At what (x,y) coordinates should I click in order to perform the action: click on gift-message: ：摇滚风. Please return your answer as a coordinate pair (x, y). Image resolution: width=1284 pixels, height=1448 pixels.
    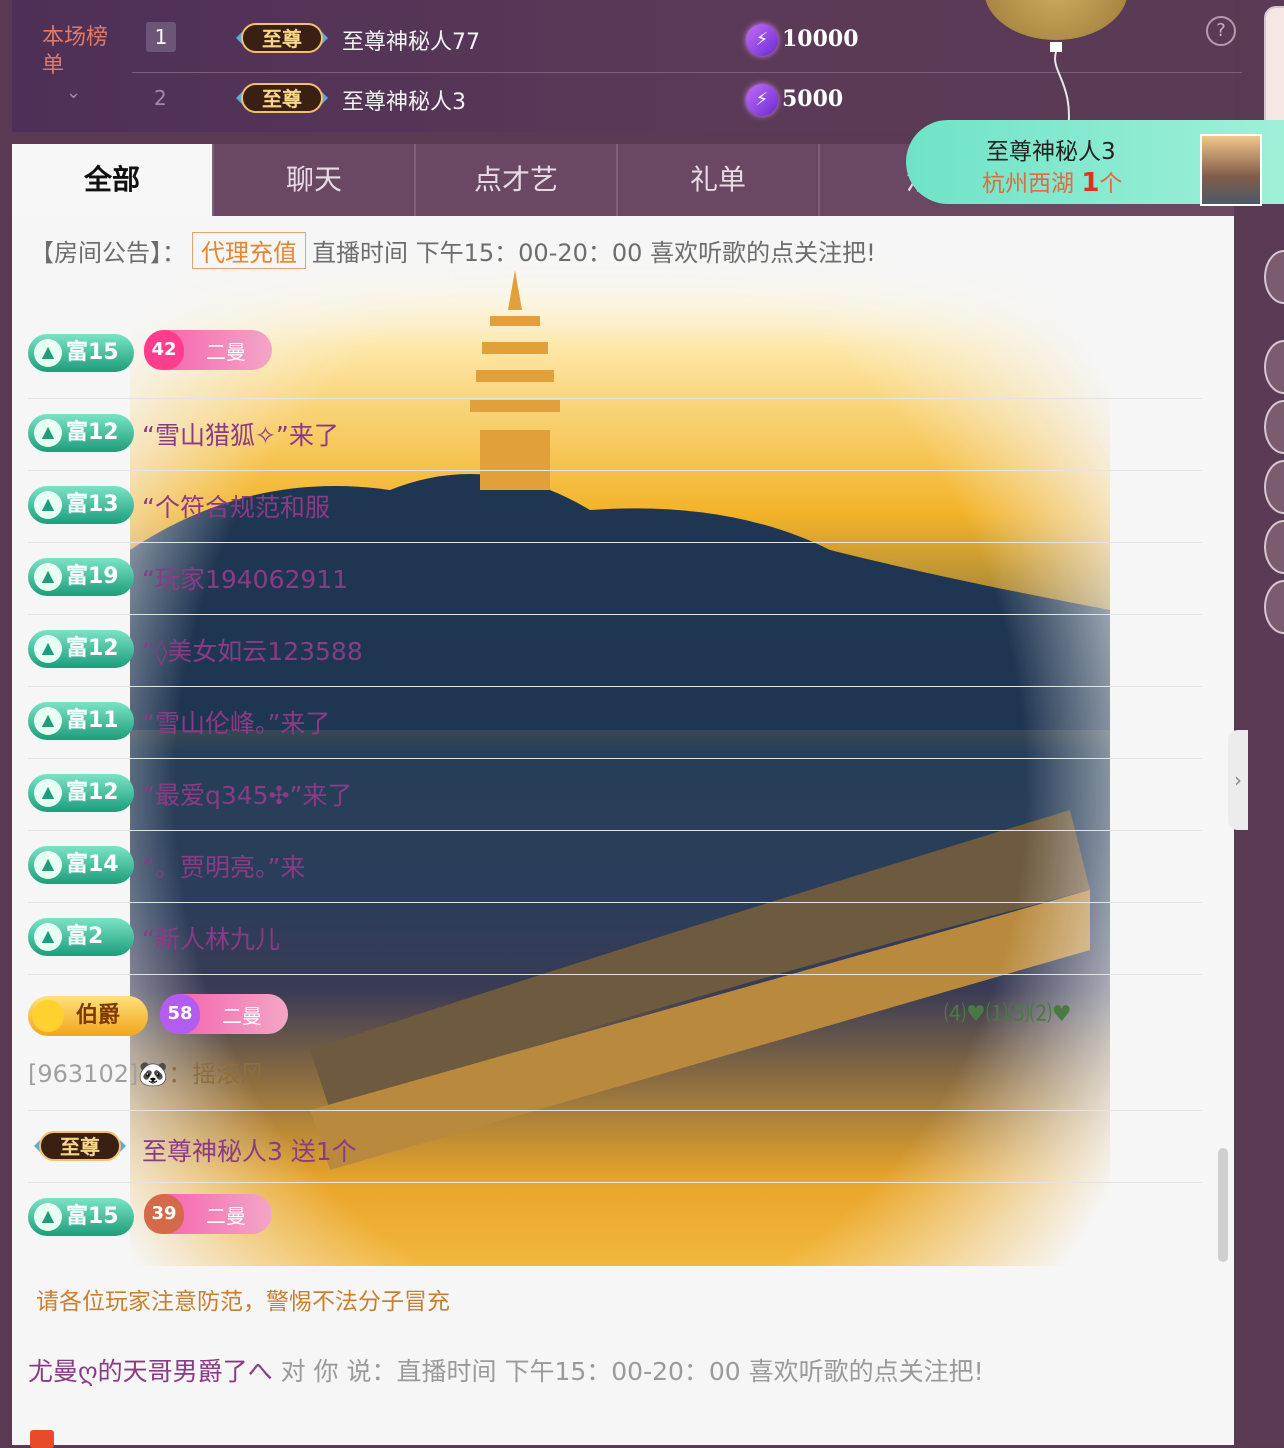
    Looking at the image, I should click on (216, 1074).